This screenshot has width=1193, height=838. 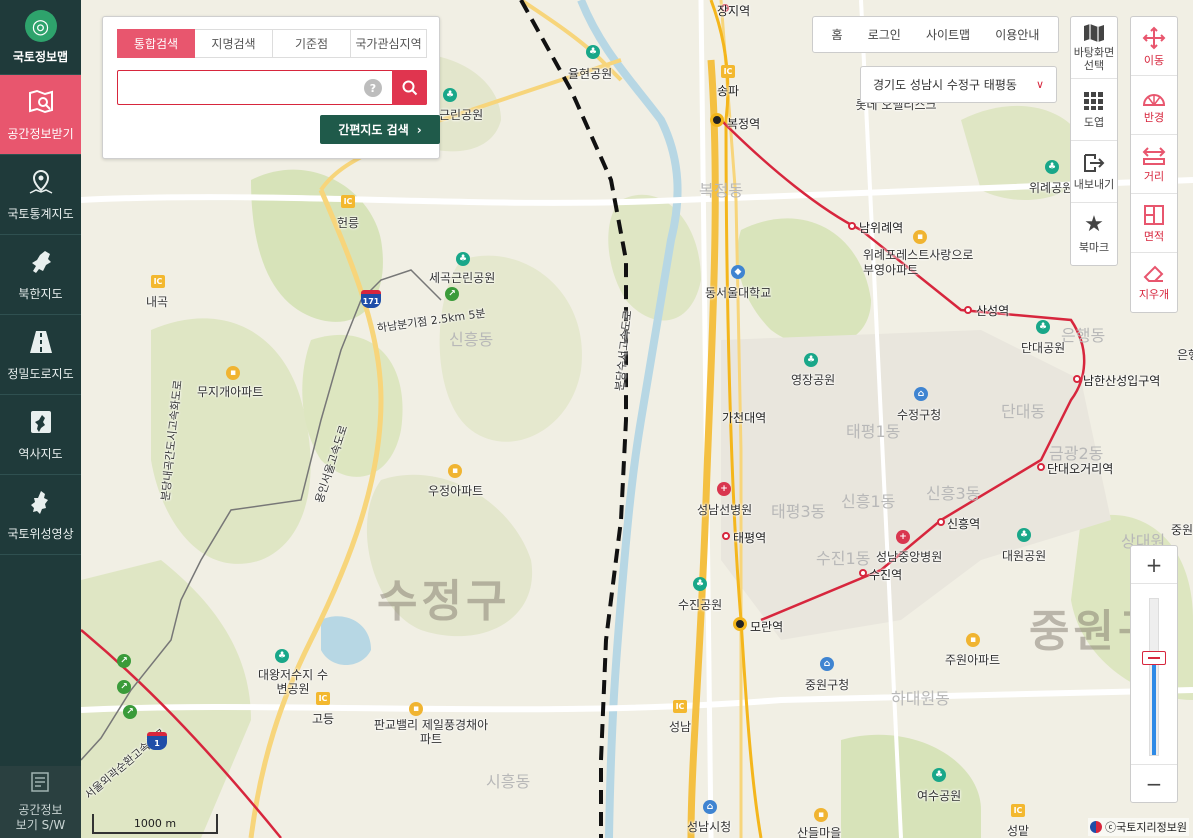 I want to click on place-label: 성남중앙병원, so click(x=909, y=557).